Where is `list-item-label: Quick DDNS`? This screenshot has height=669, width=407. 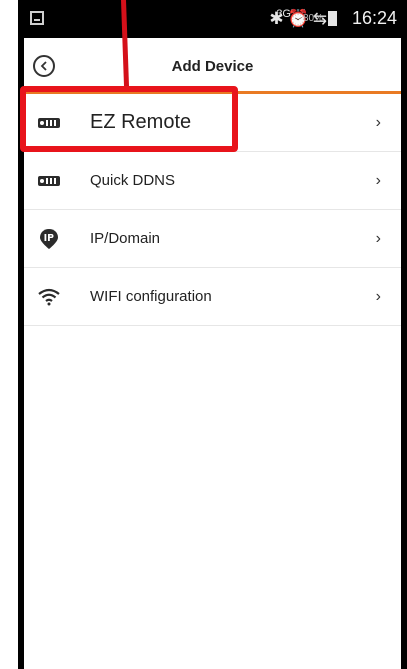
list-item-label: Quick DDNS is located at coordinates (133, 180).